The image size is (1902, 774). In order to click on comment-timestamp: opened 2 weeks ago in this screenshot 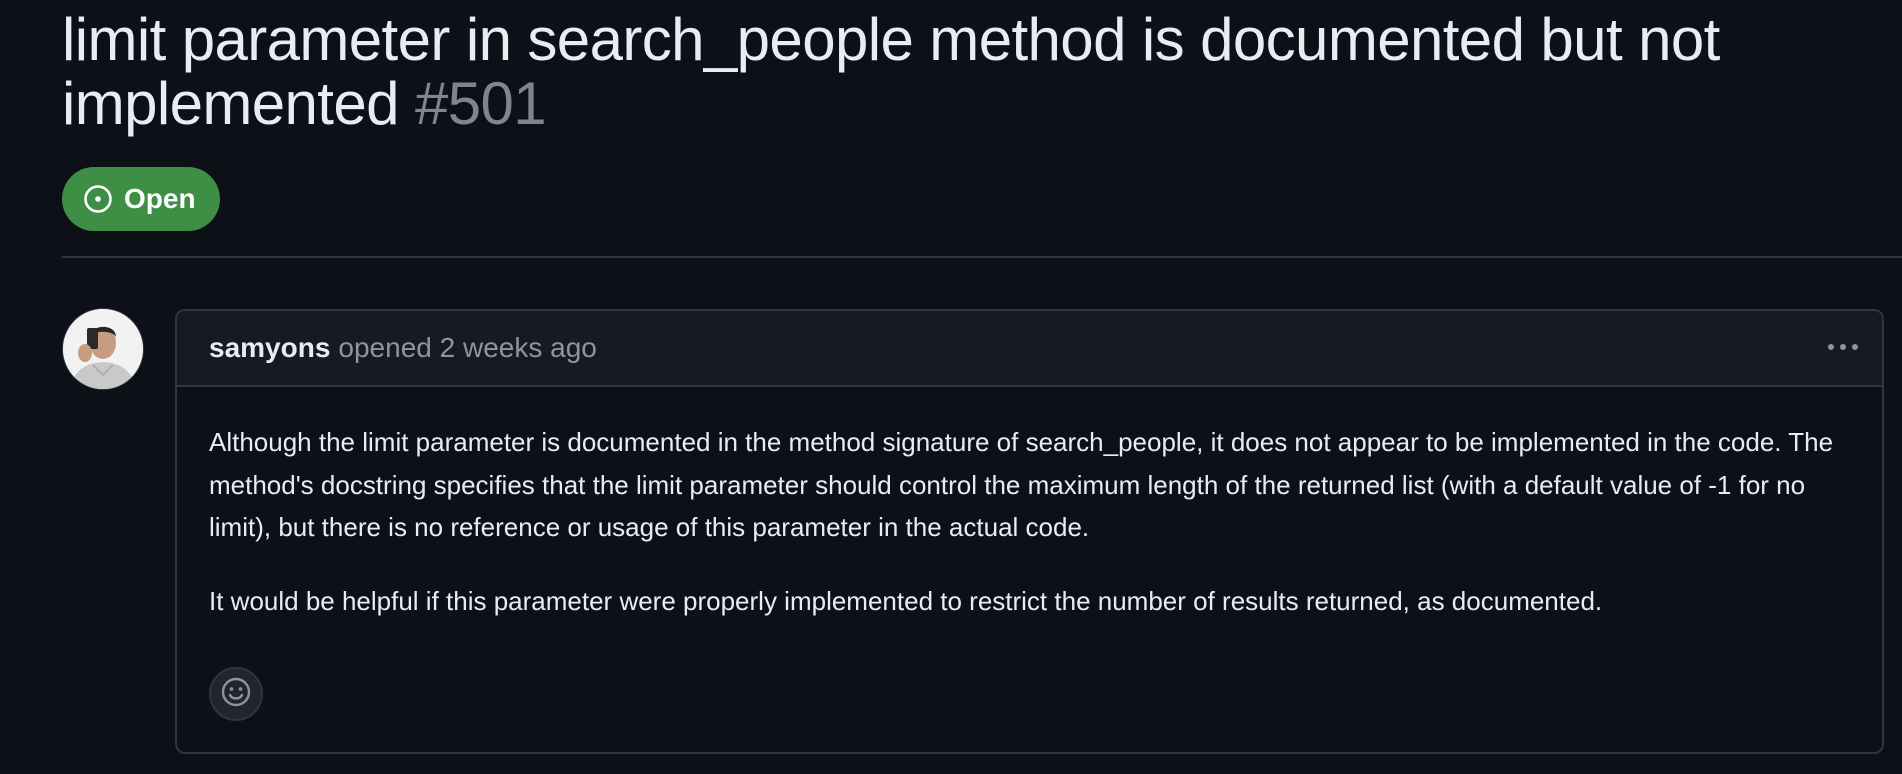, I will do `click(467, 348)`.